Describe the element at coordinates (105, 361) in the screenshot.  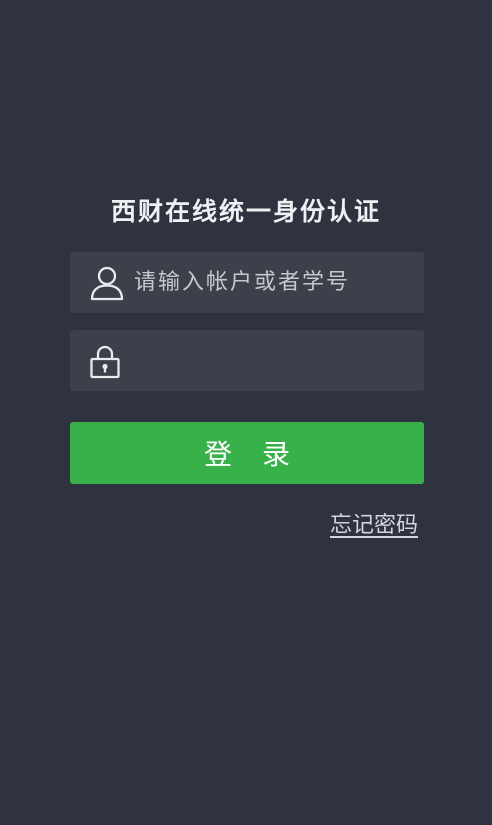
I see `lock-icon` at that location.